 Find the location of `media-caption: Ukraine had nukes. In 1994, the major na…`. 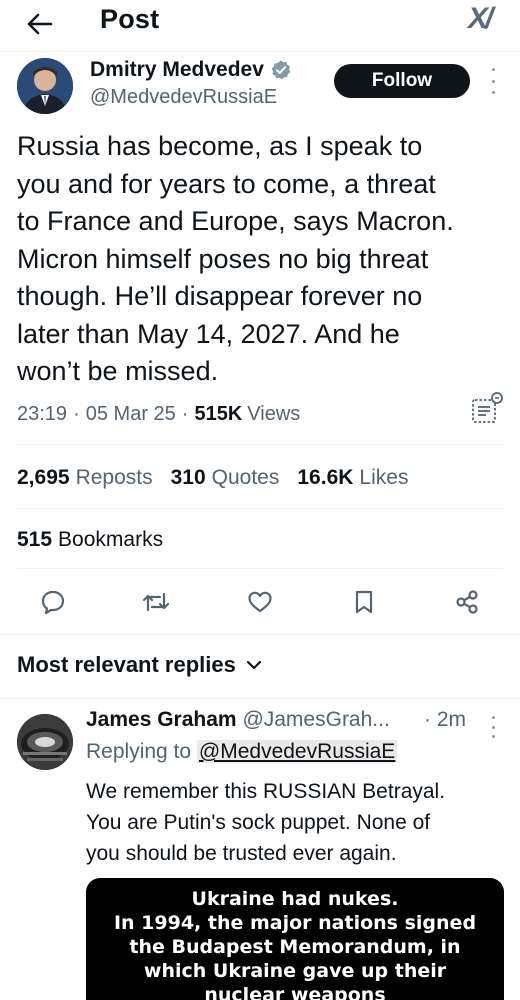

media-caption: Ukraine had nukes. In 1994, the major na… is located at coordinates (295, 939).